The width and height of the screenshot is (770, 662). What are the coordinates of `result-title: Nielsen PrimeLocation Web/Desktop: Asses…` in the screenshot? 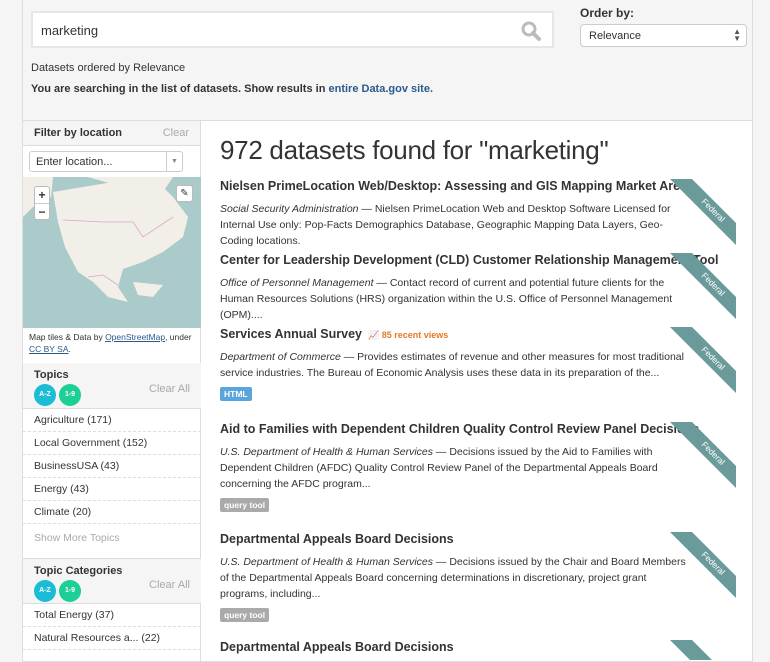 It's located at (480, 186).